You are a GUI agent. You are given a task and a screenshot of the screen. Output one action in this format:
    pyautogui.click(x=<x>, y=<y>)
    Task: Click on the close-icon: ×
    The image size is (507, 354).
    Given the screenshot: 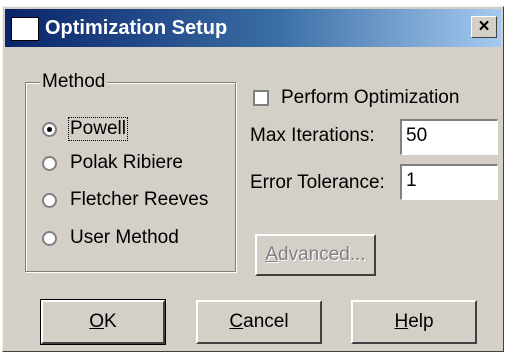 What is the action you would take?
    pyautogui.click(x=484, y=26)
    